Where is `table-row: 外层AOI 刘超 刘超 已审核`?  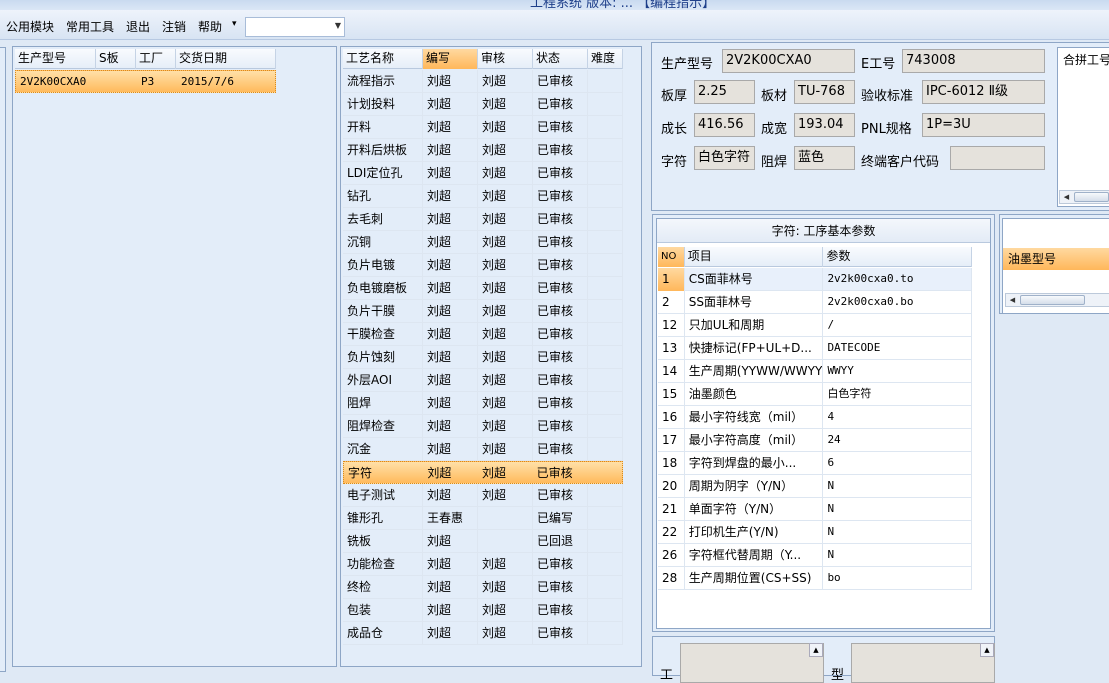 table-row: 外层AOI 刘超 刘超 已审核 is located at coordinates (483, 380).